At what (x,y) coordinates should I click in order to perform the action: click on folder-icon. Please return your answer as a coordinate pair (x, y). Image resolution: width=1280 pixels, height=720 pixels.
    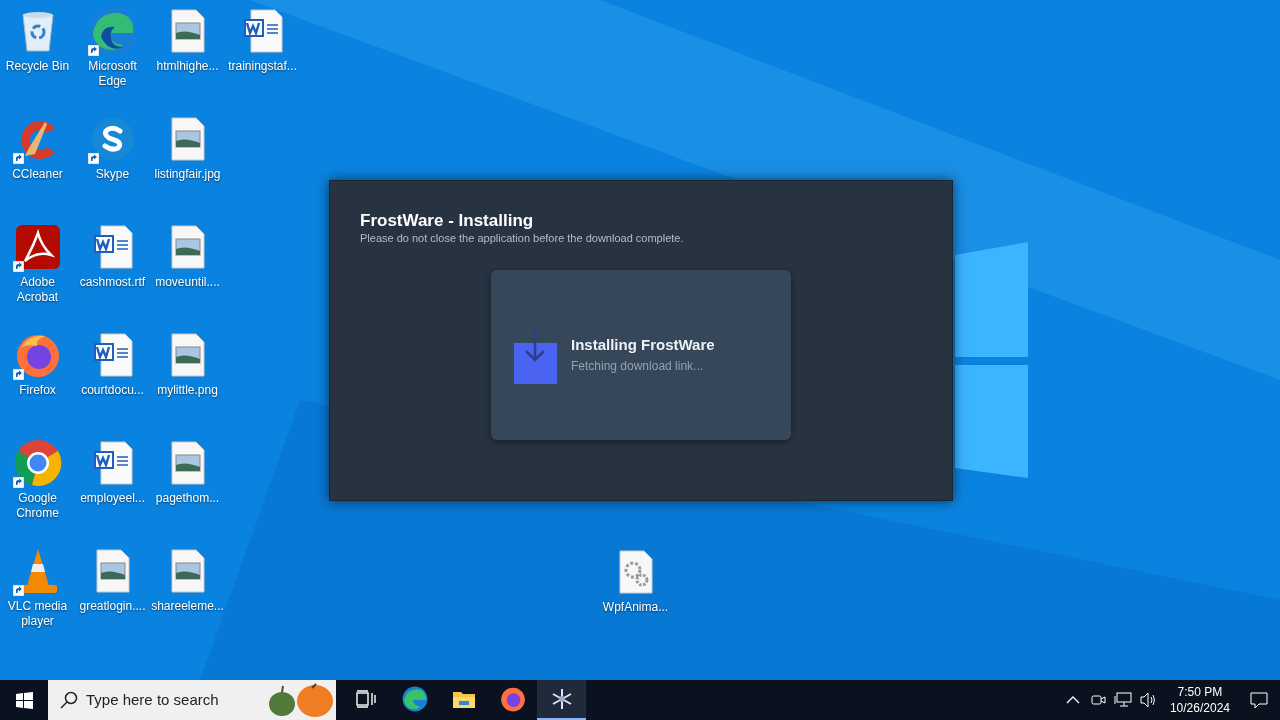
    Looking at the image, I should click on (463, 699).